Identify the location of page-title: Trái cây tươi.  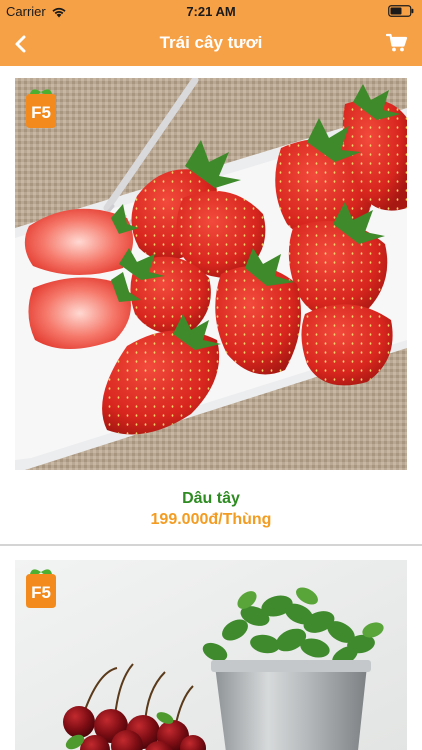
(211, 42).